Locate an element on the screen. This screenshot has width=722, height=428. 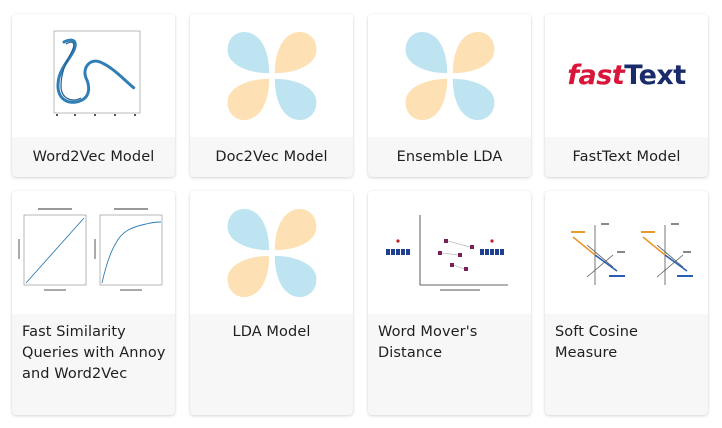
fasttext-logo-icon: fastText is located at coordinates (626, 75).